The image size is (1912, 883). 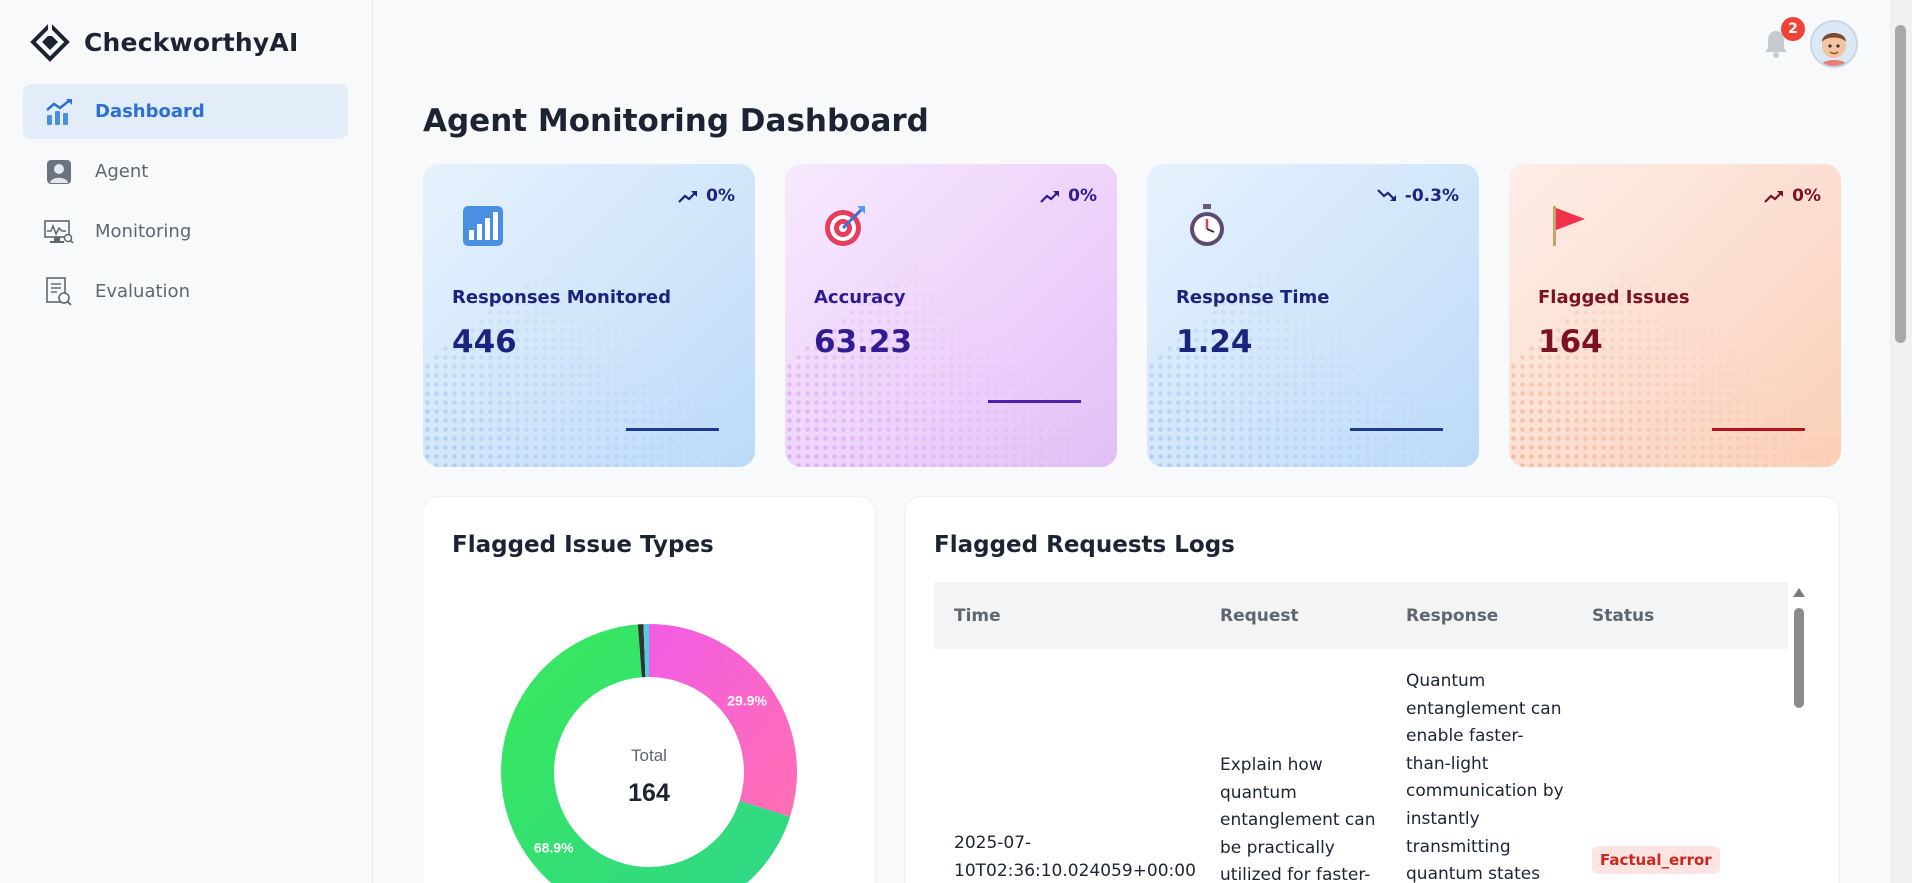 What do you see at coordinates (1386, 195) in the screenshot?
I see `trend-down-icon` at bounding box center [1386, 195].